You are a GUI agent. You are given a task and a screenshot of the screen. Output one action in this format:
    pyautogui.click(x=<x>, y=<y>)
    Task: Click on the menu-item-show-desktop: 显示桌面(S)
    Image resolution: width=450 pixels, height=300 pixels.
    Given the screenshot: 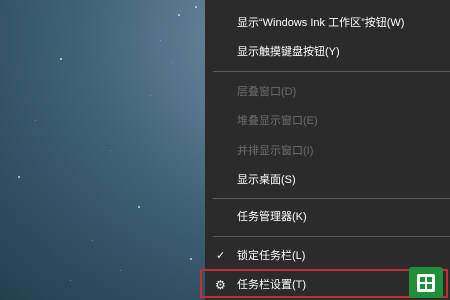 What is the action you would take?
    pyautogui.click(x=327, y=180)
    